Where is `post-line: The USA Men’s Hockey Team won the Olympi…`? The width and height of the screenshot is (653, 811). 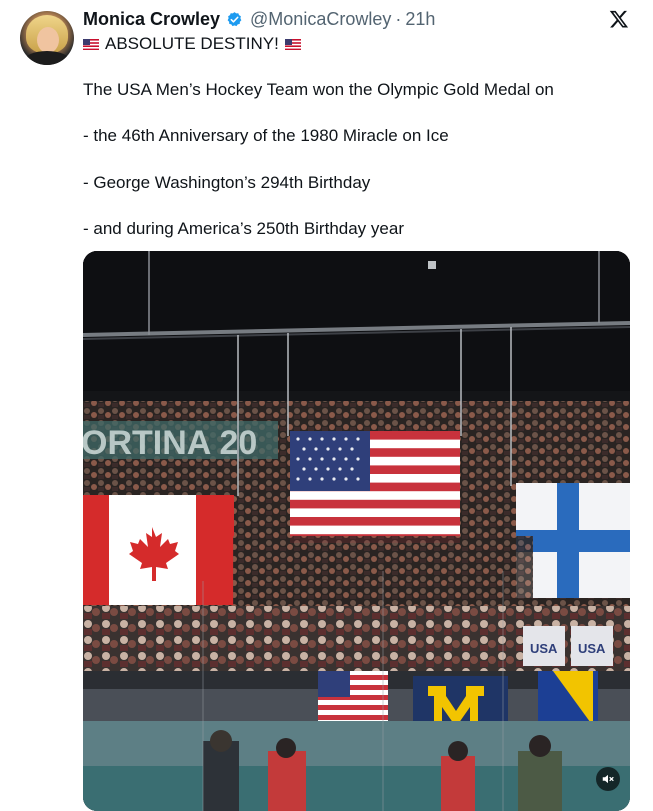
post-line: The USA Men’s Hockey Team won the Olympi… is located at coordinates (318, 89).